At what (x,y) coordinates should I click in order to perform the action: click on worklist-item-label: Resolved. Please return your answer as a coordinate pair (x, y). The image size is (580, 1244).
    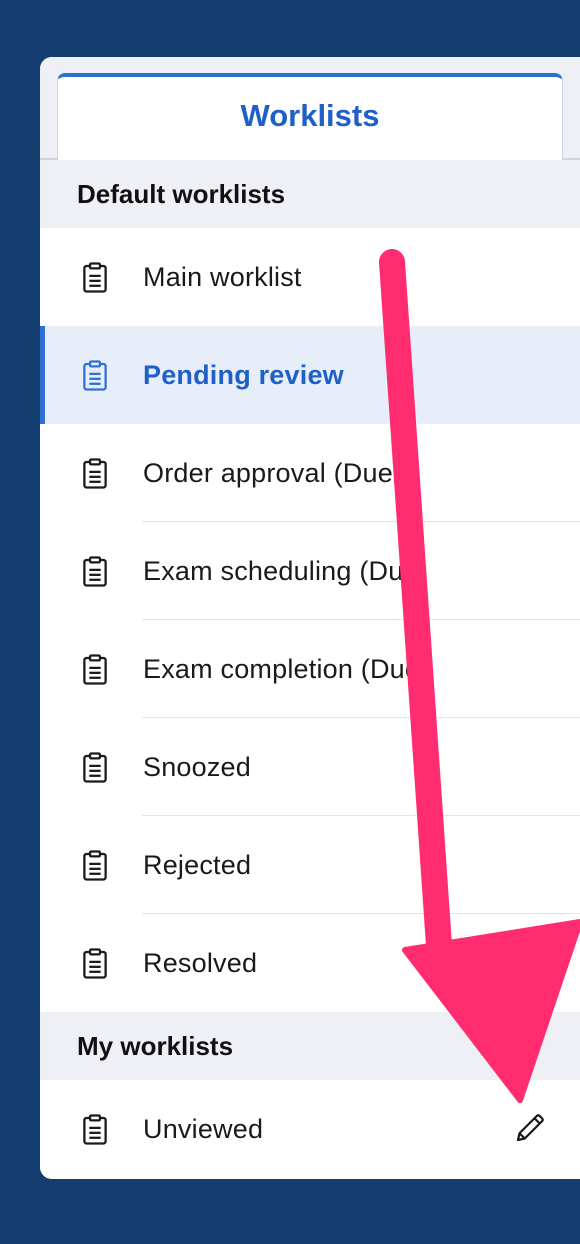
    Looking at the image, I should click on (200, 962).